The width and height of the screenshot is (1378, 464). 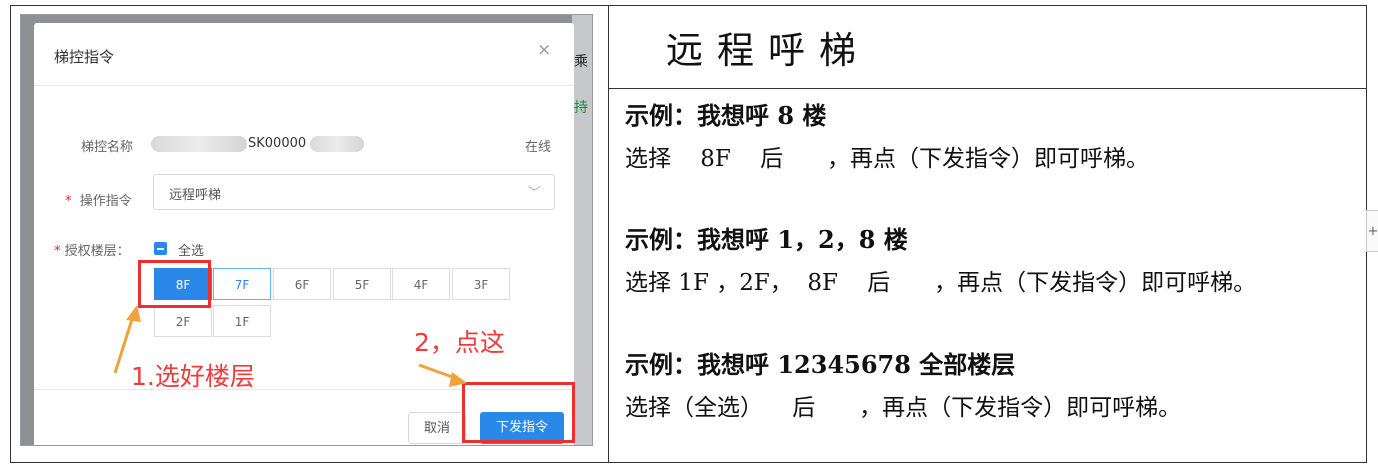 I want to click on table-divider-horizontal, so click(x=987, y=88).